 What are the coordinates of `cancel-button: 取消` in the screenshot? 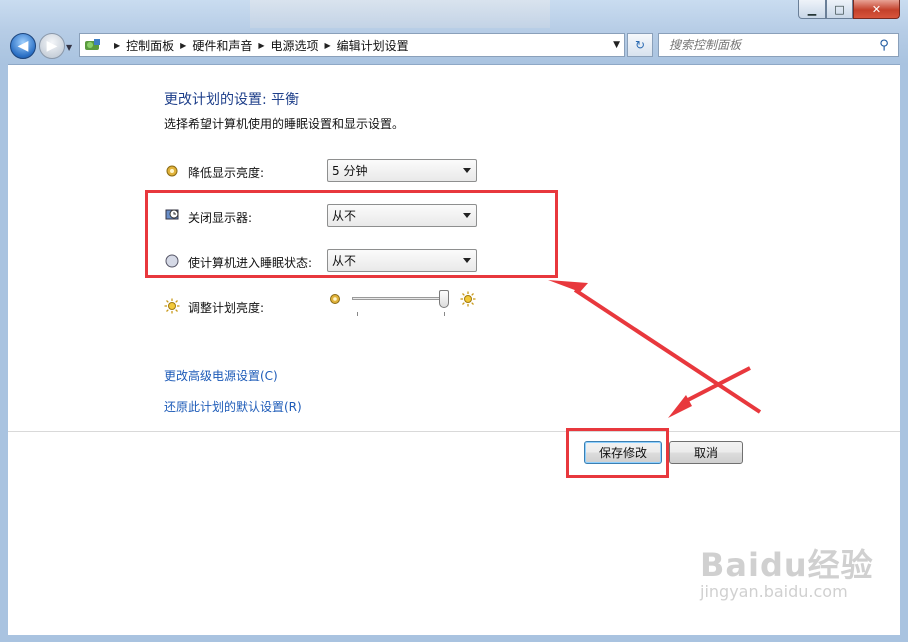 It's located at (706, 452).